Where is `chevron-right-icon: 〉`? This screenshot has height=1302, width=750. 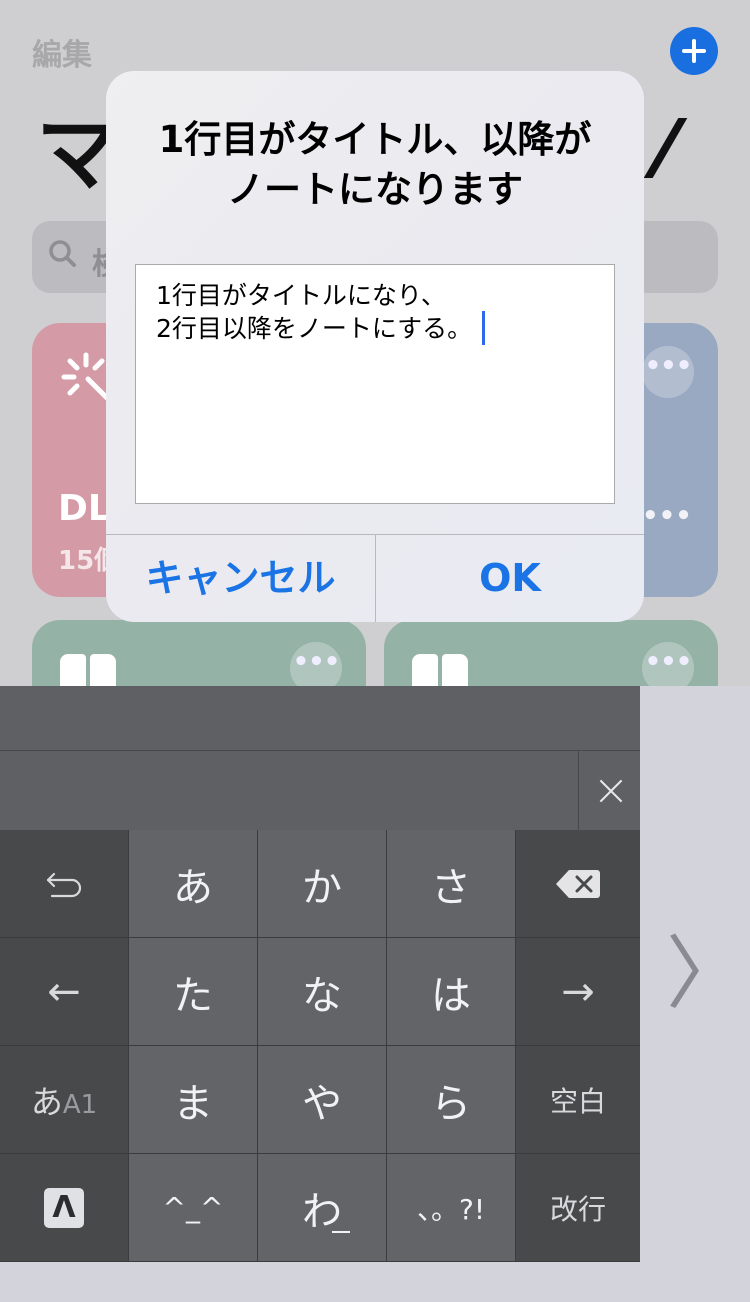
chevron-right-icon: 〉 is located at coordinates (706, 974).